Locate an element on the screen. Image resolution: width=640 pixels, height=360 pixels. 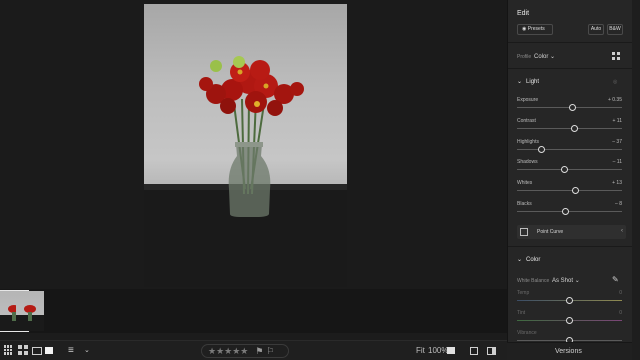
slider-value: + 0.35 is located at coordinates (615, 100).